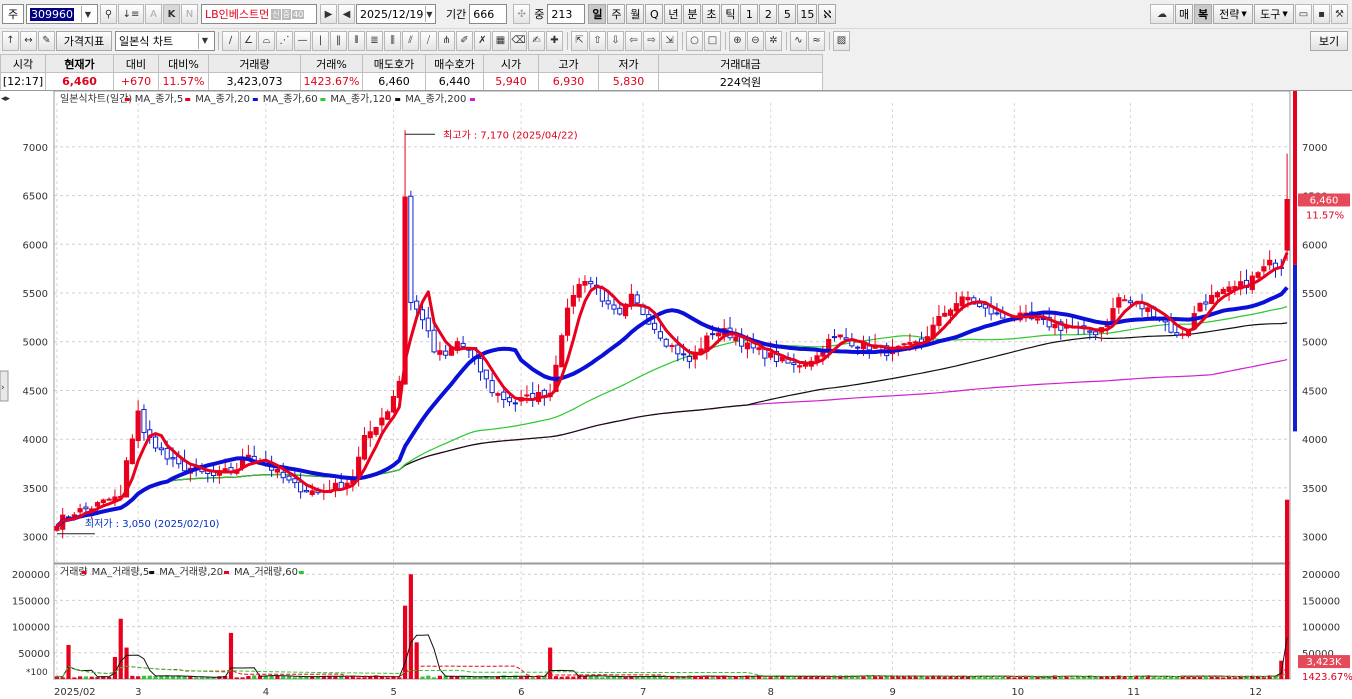 Image resolution: width=1352 pixels, height=699 pixels. Describe the element at coordinates (266, 40) in the screenshot. I see `arc-icon: ⌓` at that location.